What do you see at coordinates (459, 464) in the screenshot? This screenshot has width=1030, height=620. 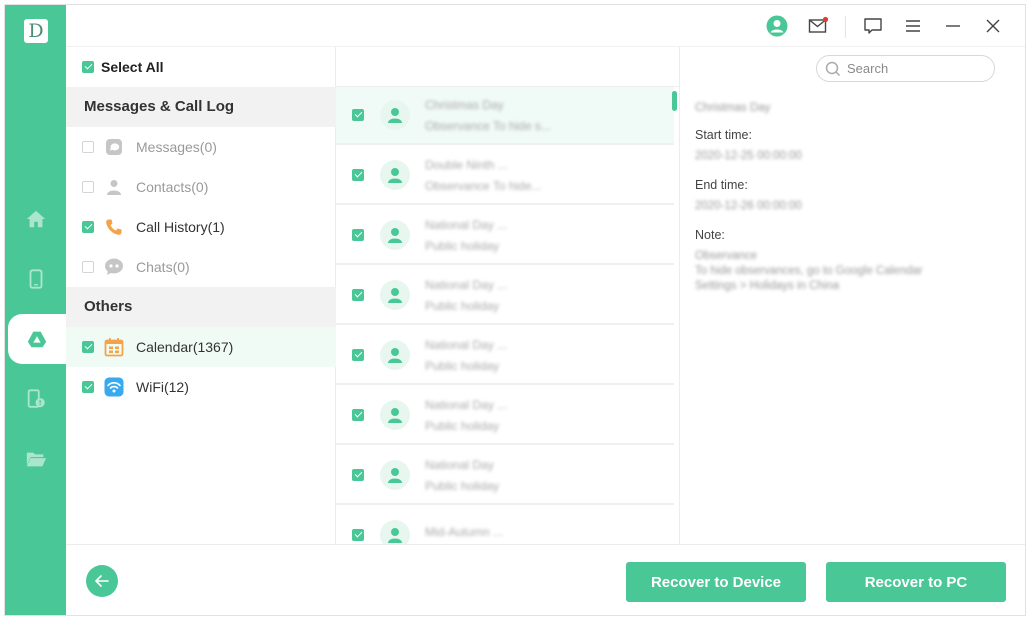 I see `item-title: National Day` at bounding box center [459, 464].